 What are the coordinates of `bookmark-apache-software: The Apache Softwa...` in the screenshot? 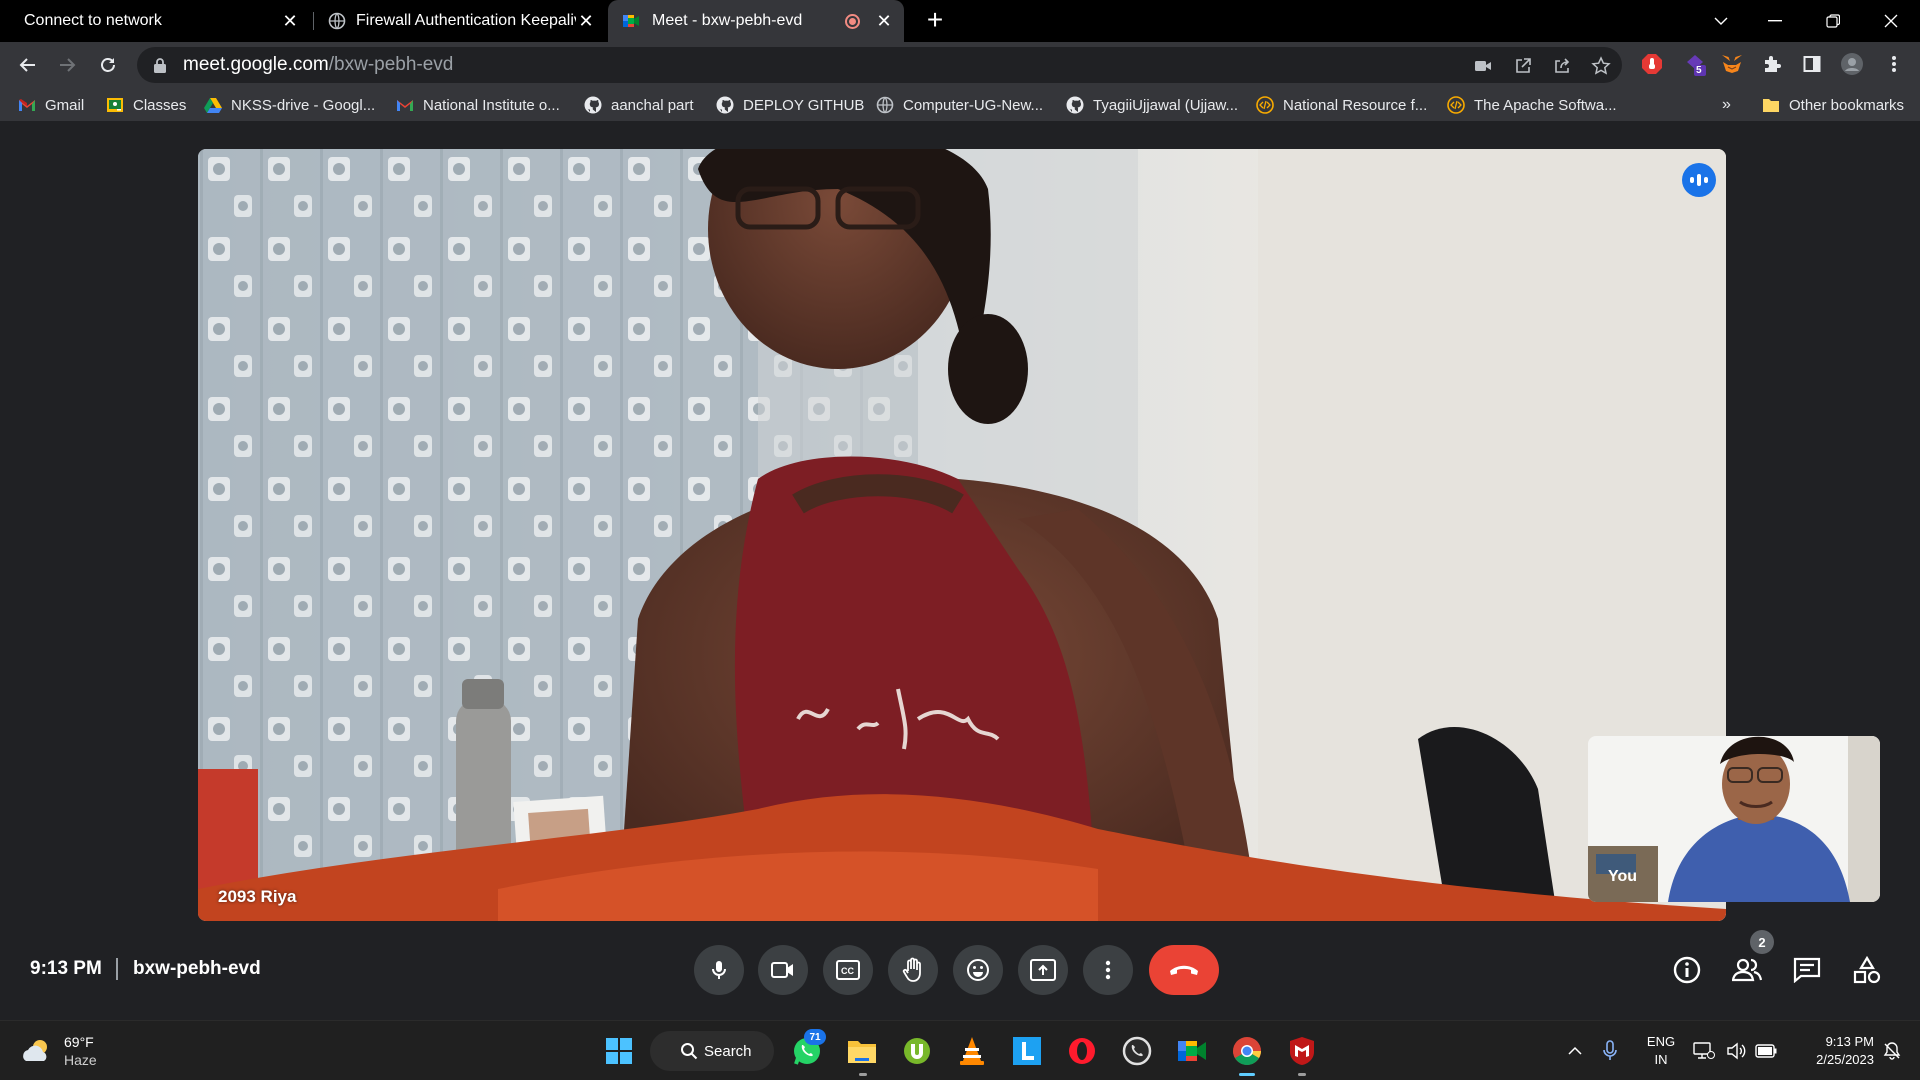 It's located at (1532, 105).